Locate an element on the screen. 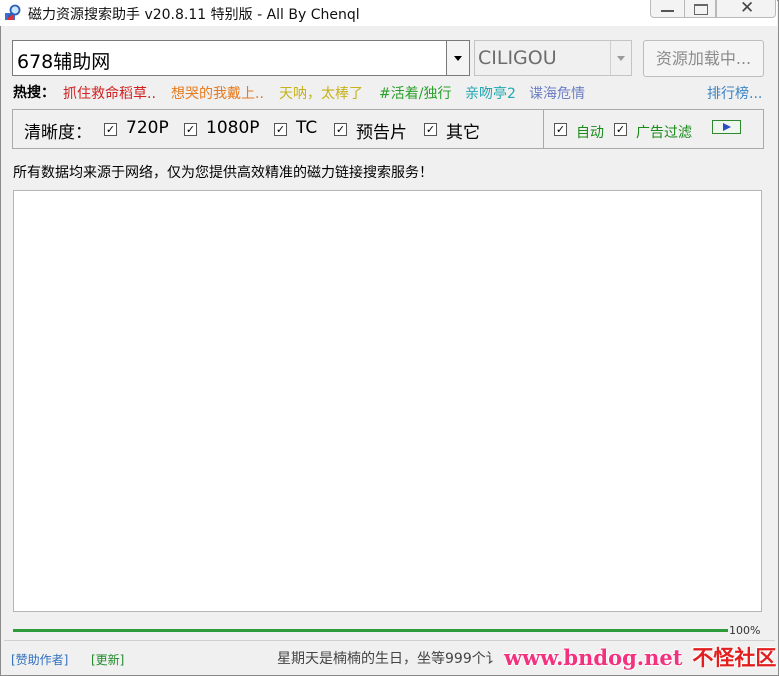 This screenshot has height=676, width=779. checkbox-ad-filter-label: 广告过滤 is located at coordinates (664, 132).